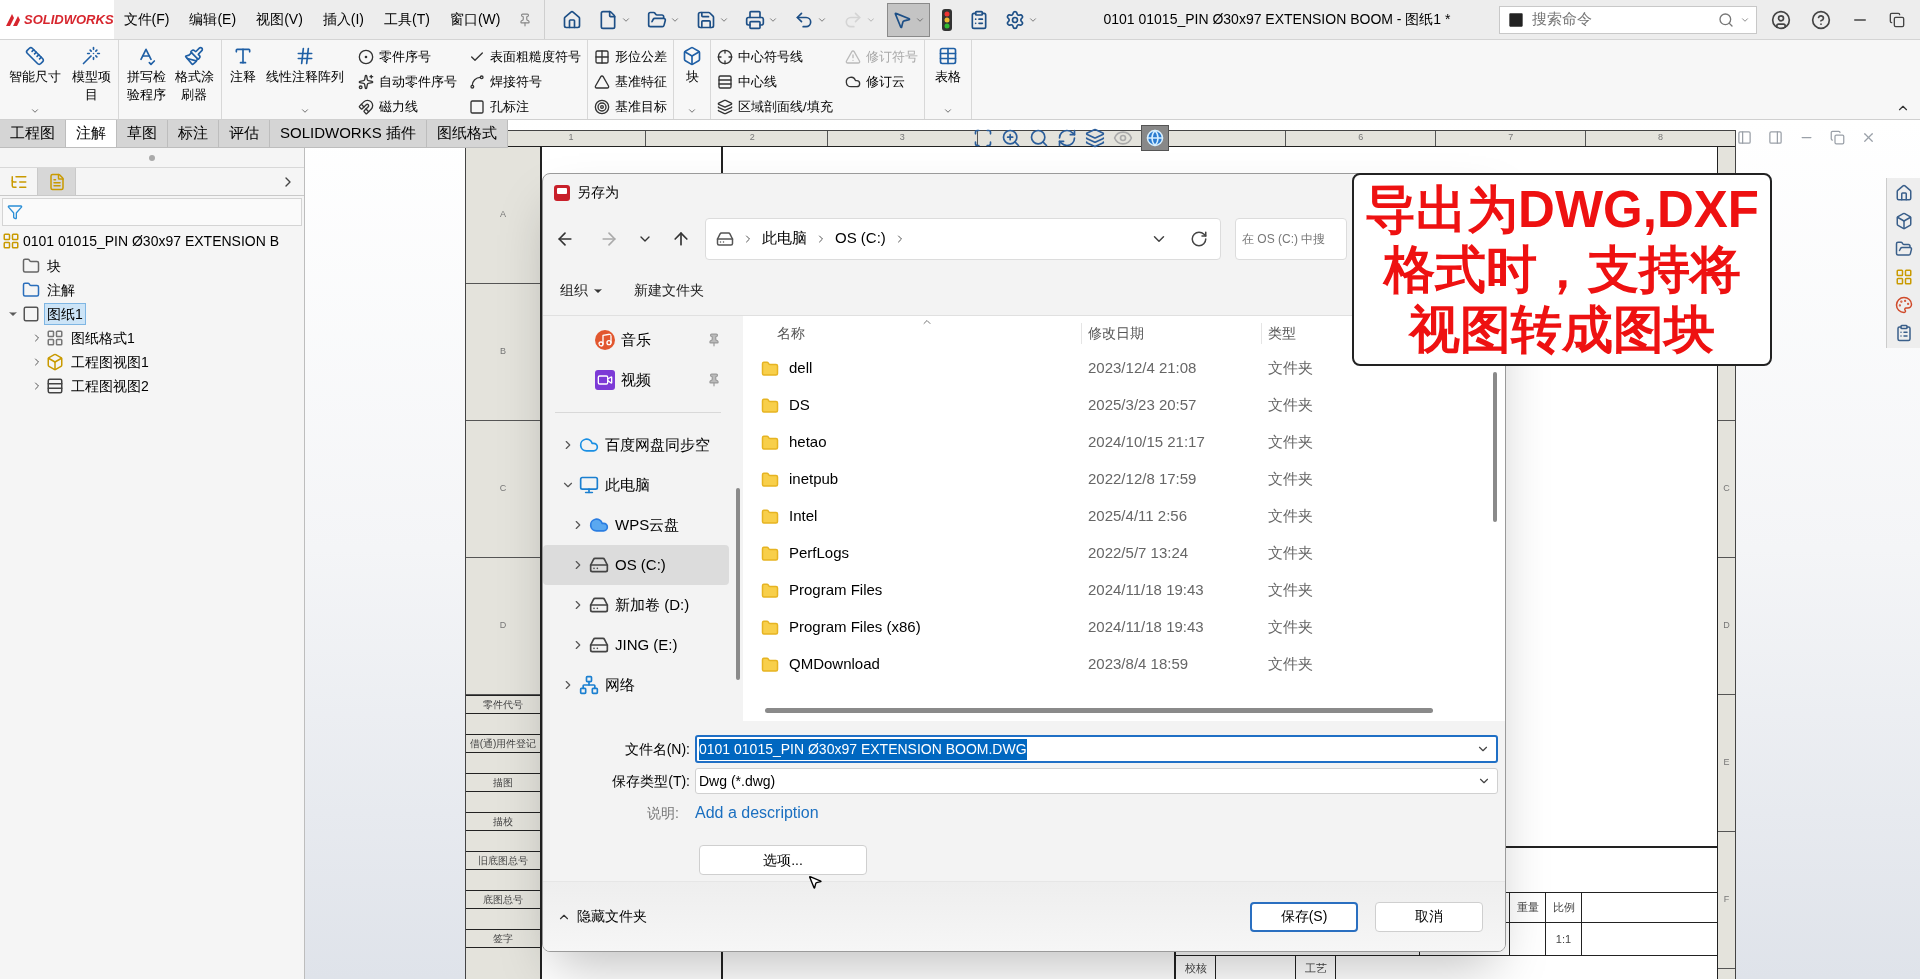 This screenshot has height=979, width=1920. I want to click on tree-item: 块, so click(54, 266).